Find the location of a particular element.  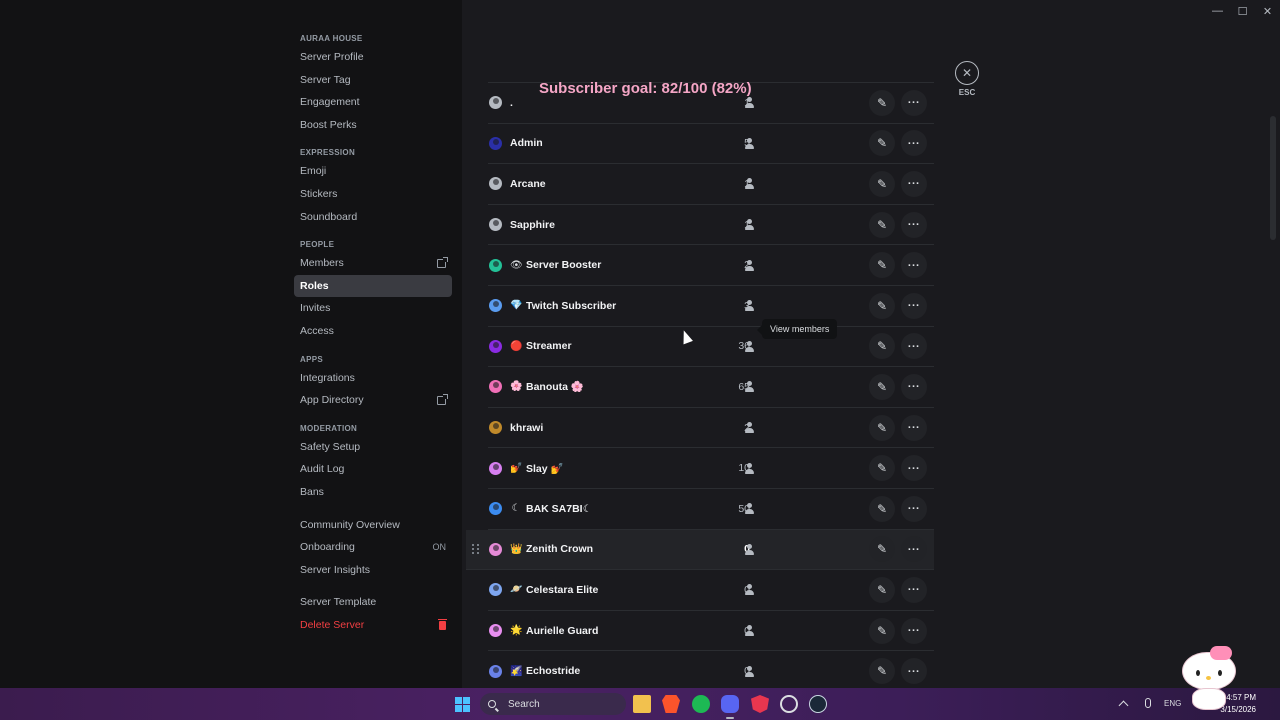

steam-icon is located at coordinates (818, 704).